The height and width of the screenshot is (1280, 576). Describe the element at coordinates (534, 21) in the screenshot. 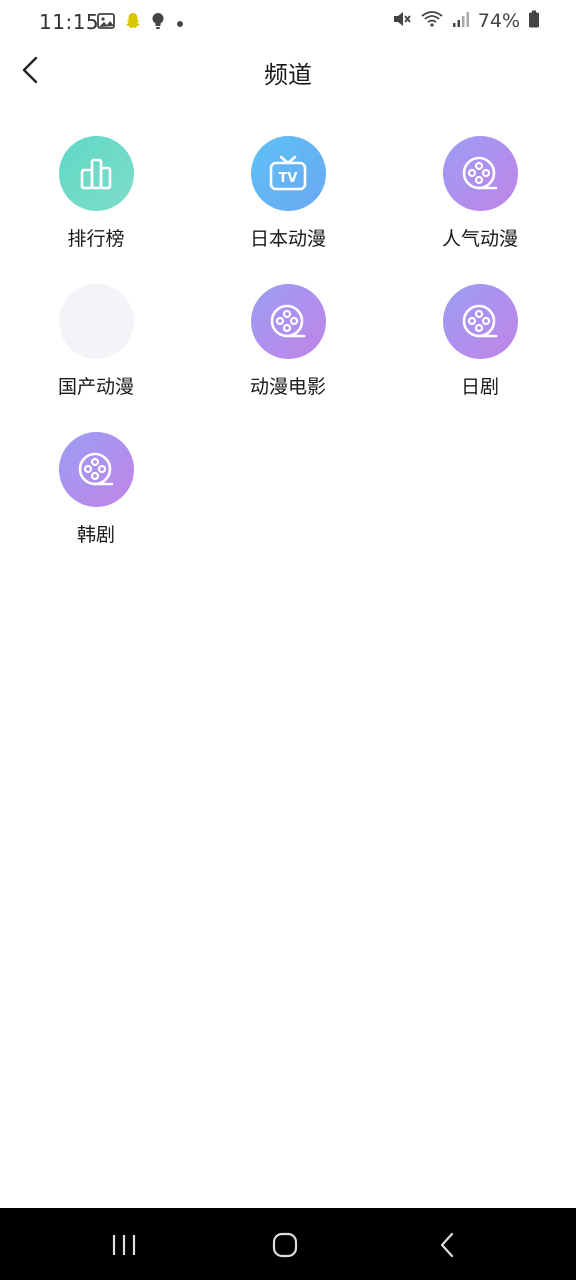

I see `battery-icon` at that location.